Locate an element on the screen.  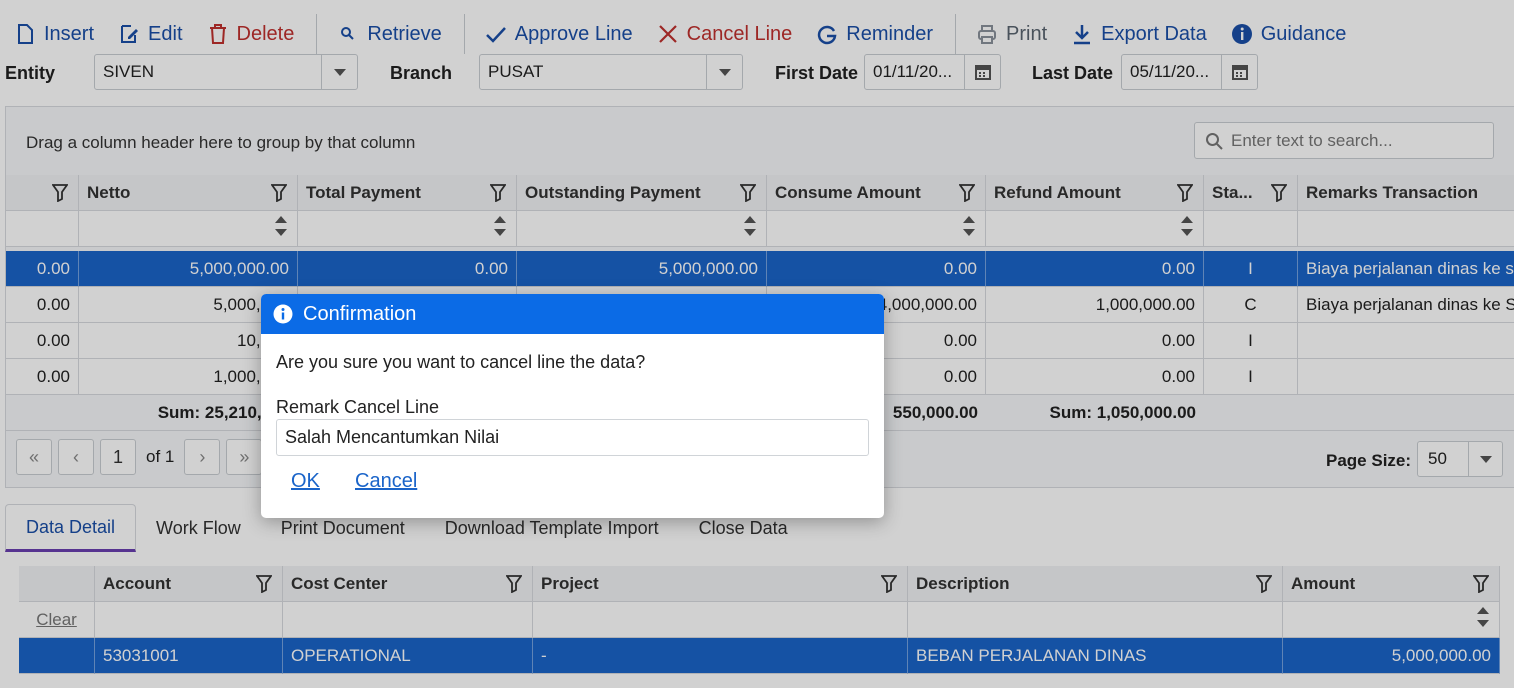
dialog-title-bar: Confirmation is located at coordinates (572, 314).